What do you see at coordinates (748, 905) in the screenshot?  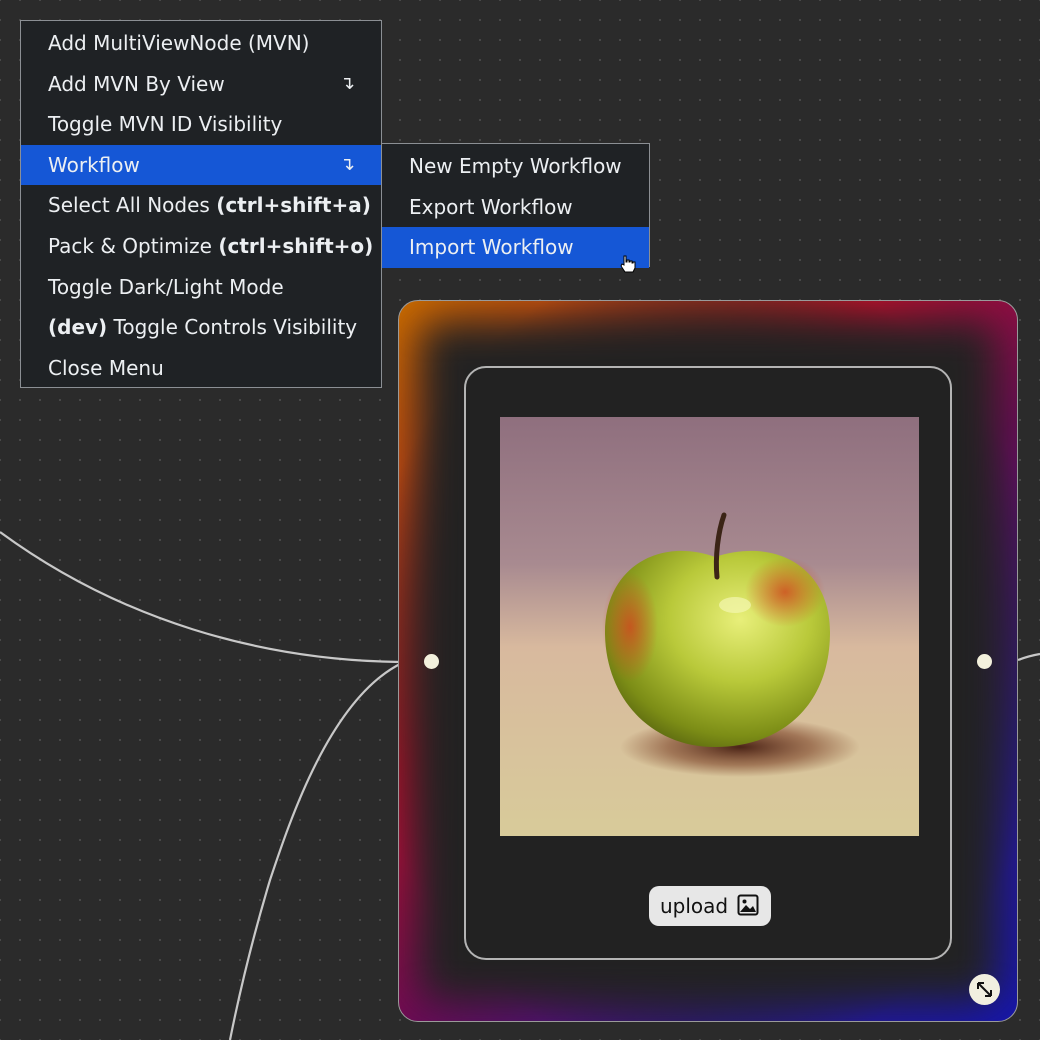 I see `image-icon` at bounding box center [748, 905].